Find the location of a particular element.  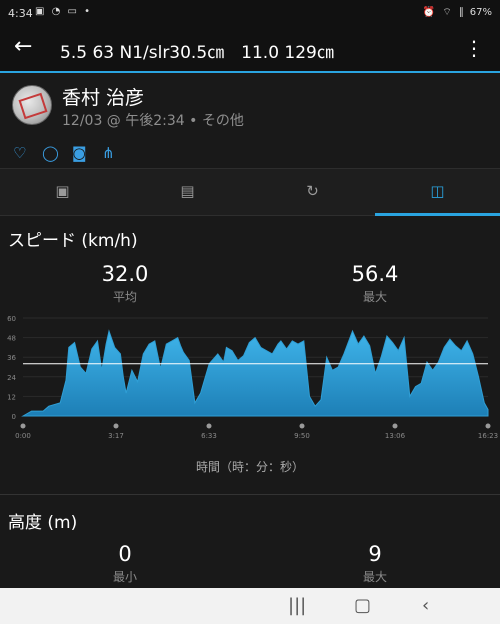

more-options-icon: ⋮ is located at coordinates (474, 48).